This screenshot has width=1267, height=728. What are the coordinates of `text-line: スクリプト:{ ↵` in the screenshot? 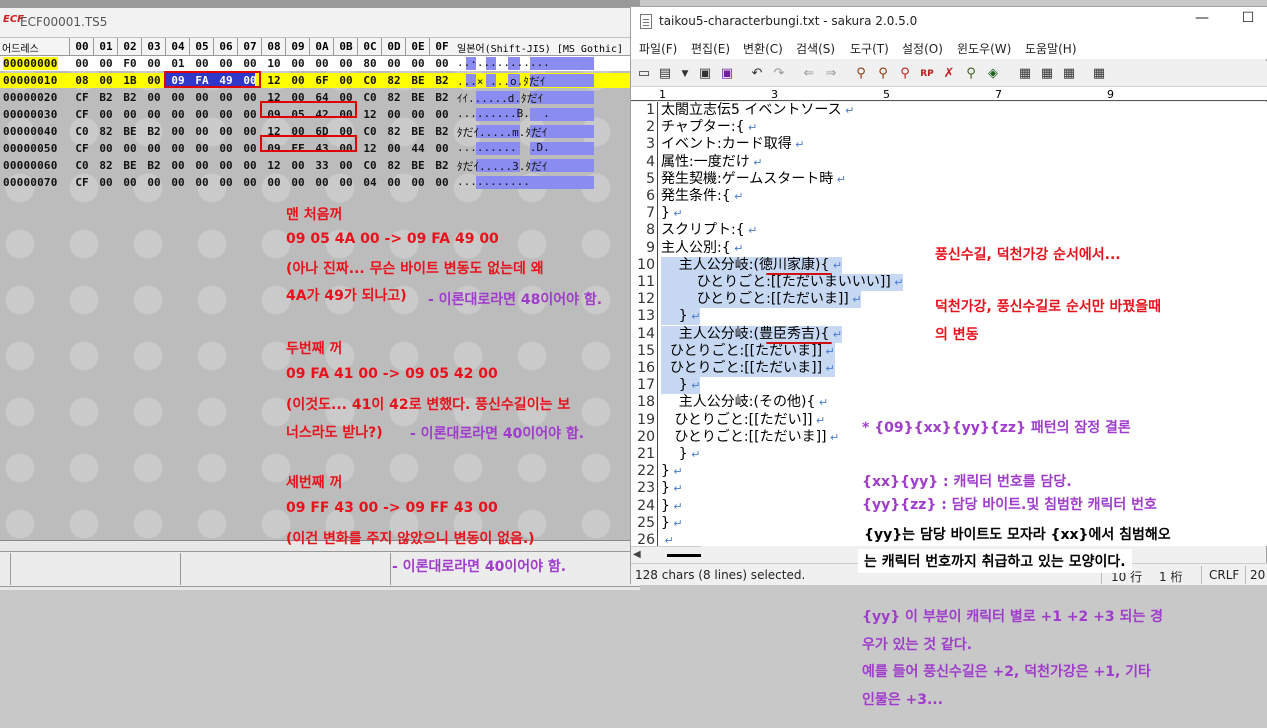 It's located at (709, 230).